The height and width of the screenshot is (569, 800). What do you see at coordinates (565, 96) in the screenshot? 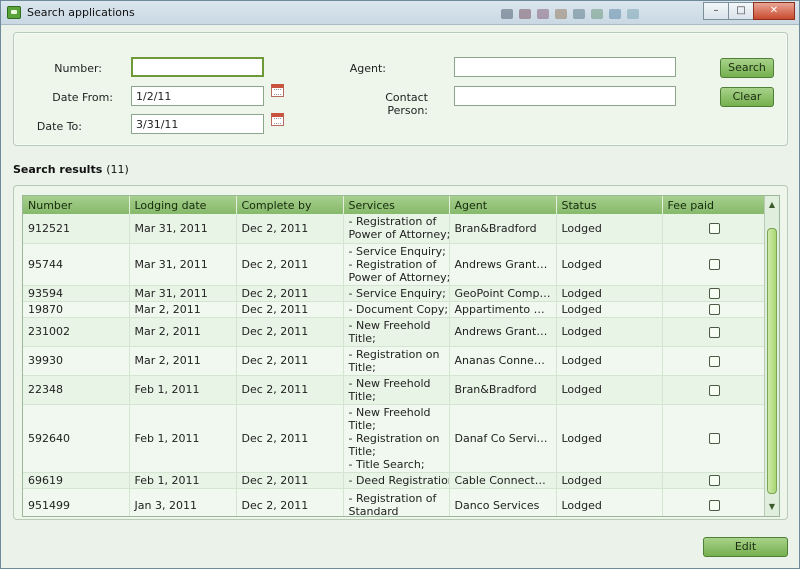
I see `contact-person-input` at bounding box center [565, 96].